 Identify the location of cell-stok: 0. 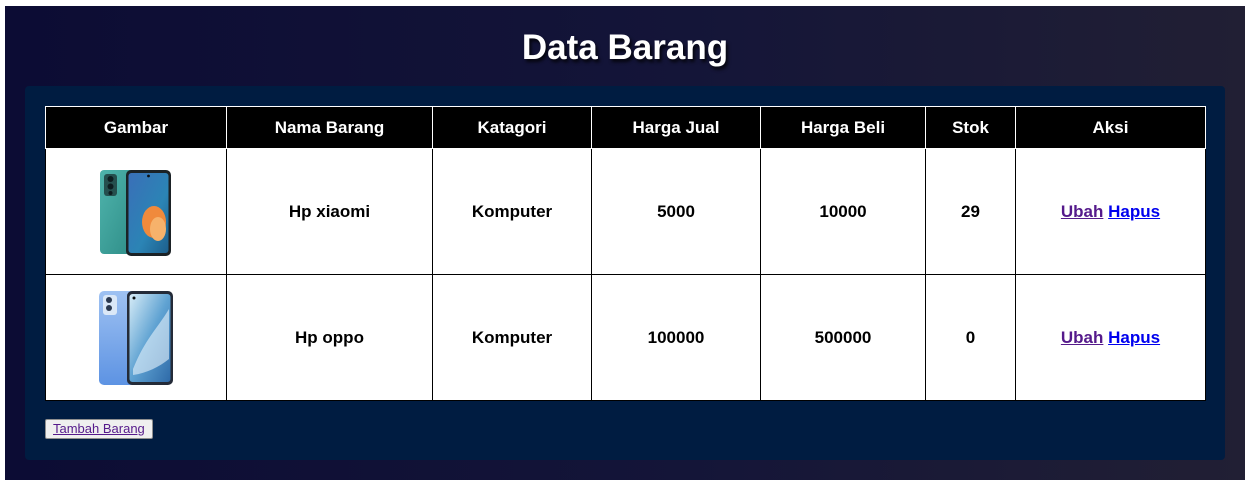
(970, 337).